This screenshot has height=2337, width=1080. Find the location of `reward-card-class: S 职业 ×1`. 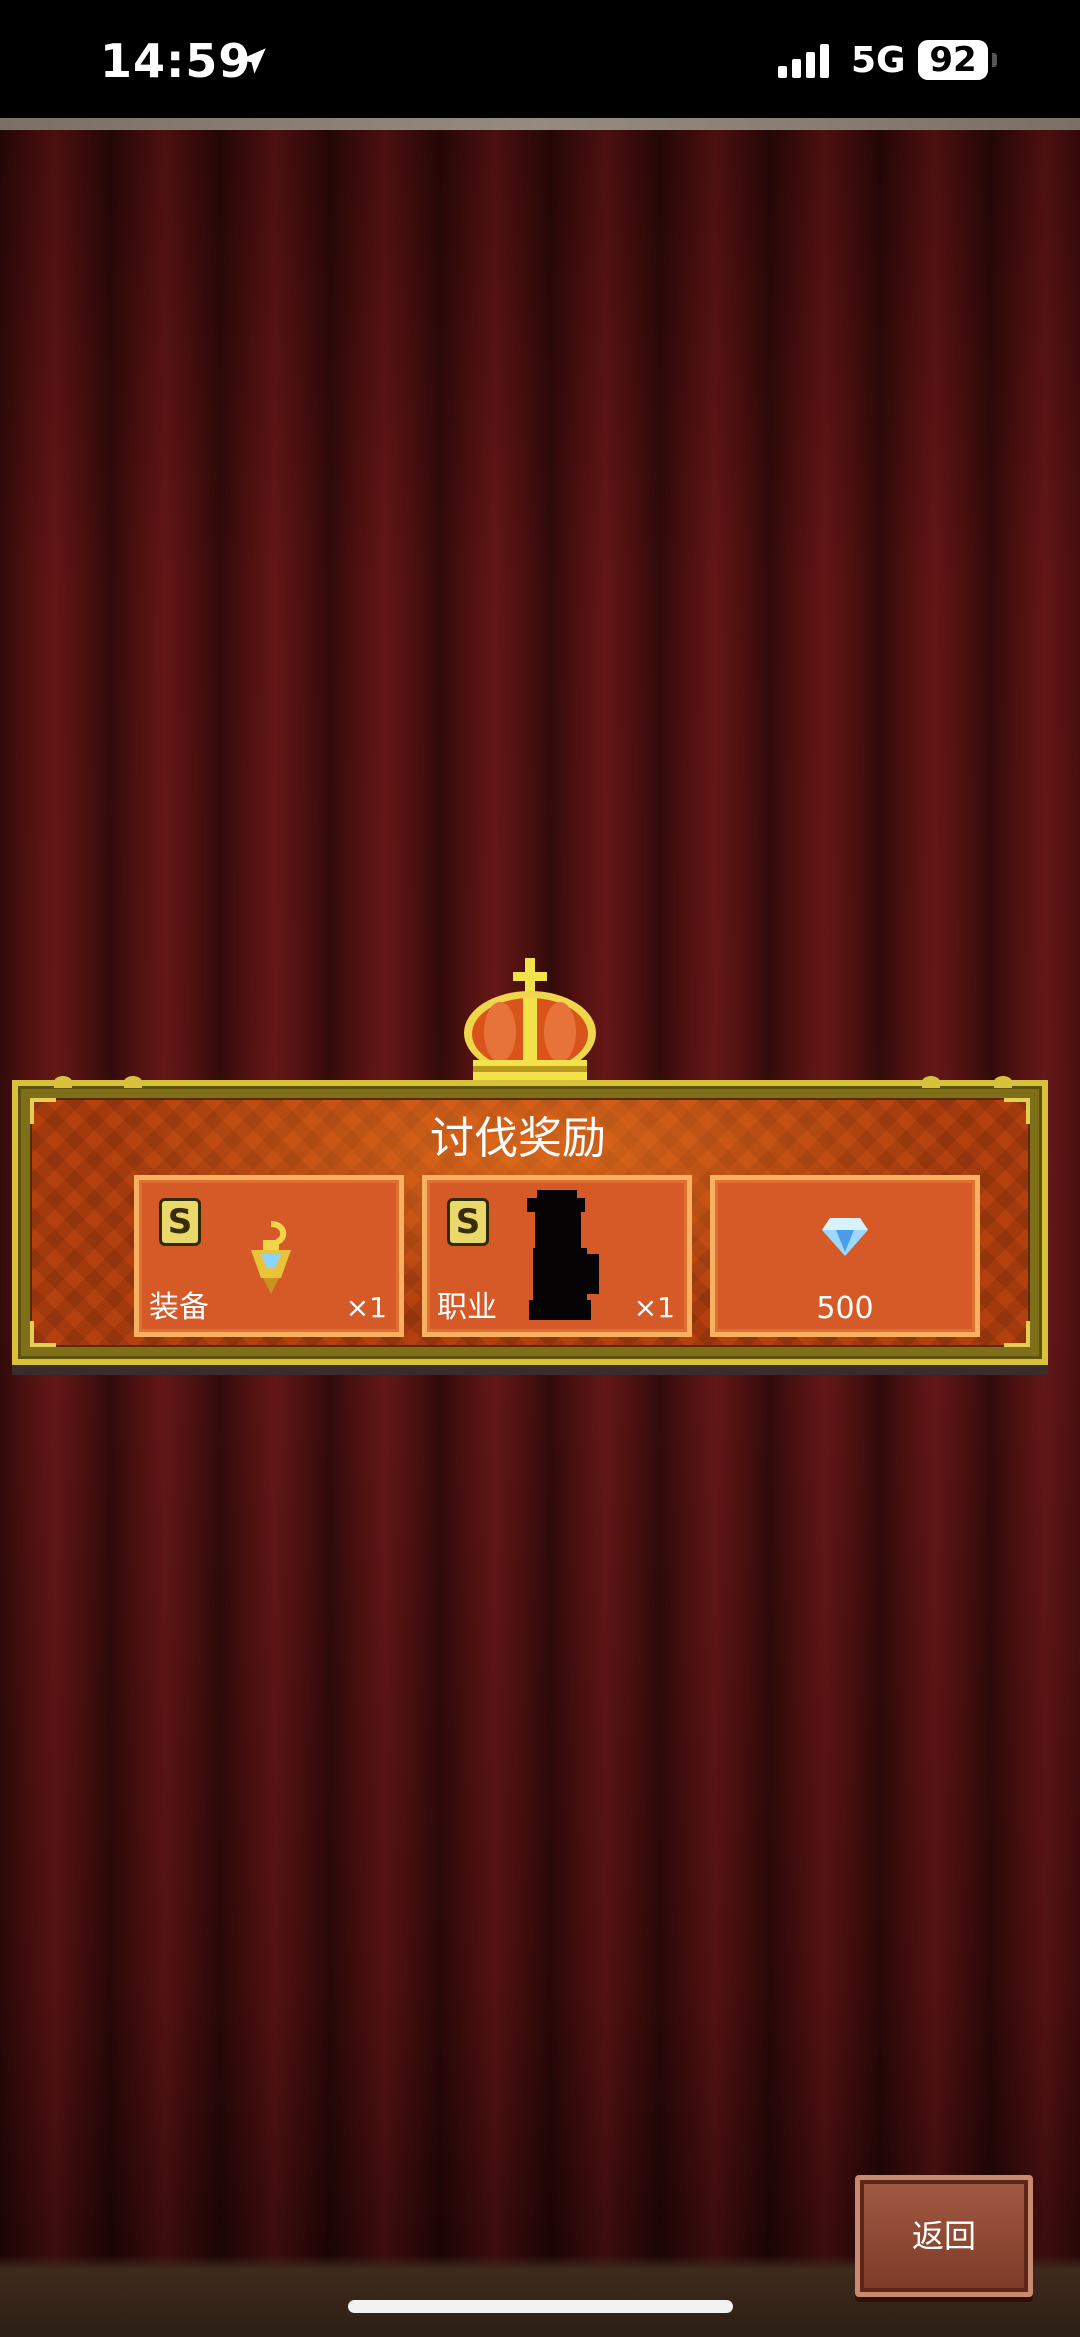

reward-card-class: S 职业 ×1 is located at coordinates (557, 1256).